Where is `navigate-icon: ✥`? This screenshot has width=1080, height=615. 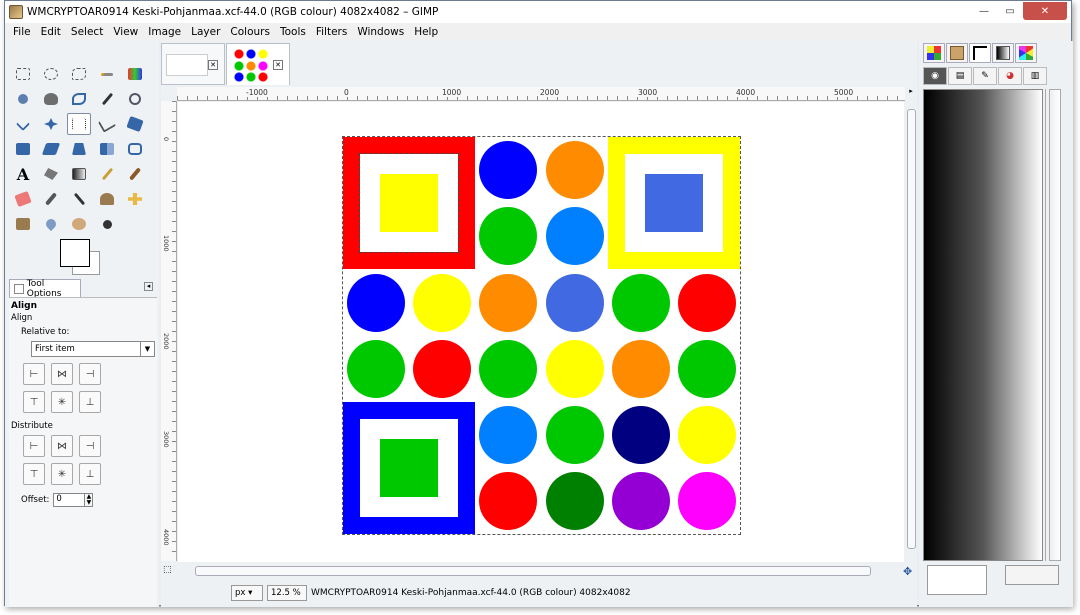
navigate-icon: ✥ is located at coordinates (907, 571).